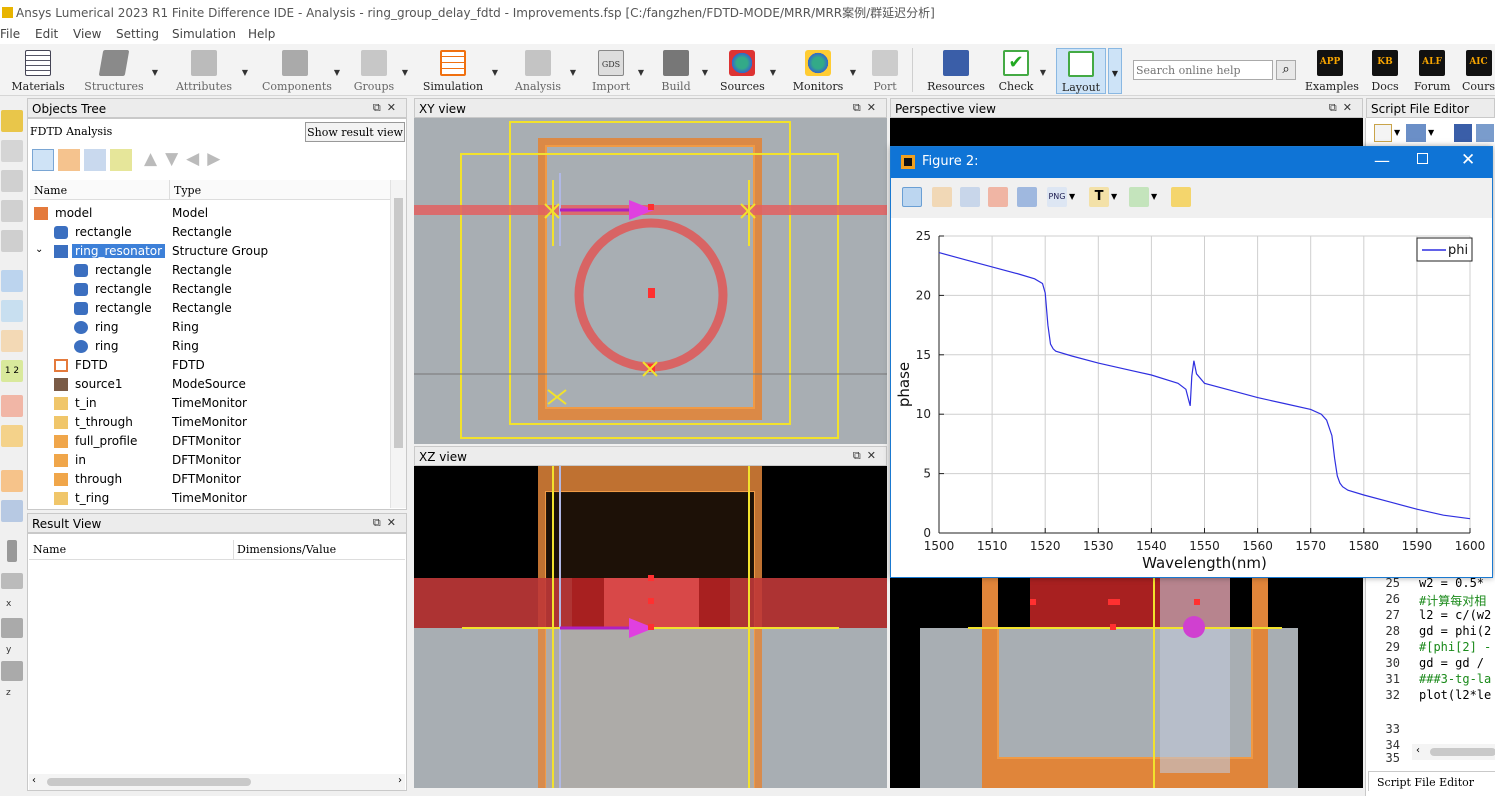 This screenshot has width=1495, height=796. I want to click on xy-view-canvas, so click(650, 281).